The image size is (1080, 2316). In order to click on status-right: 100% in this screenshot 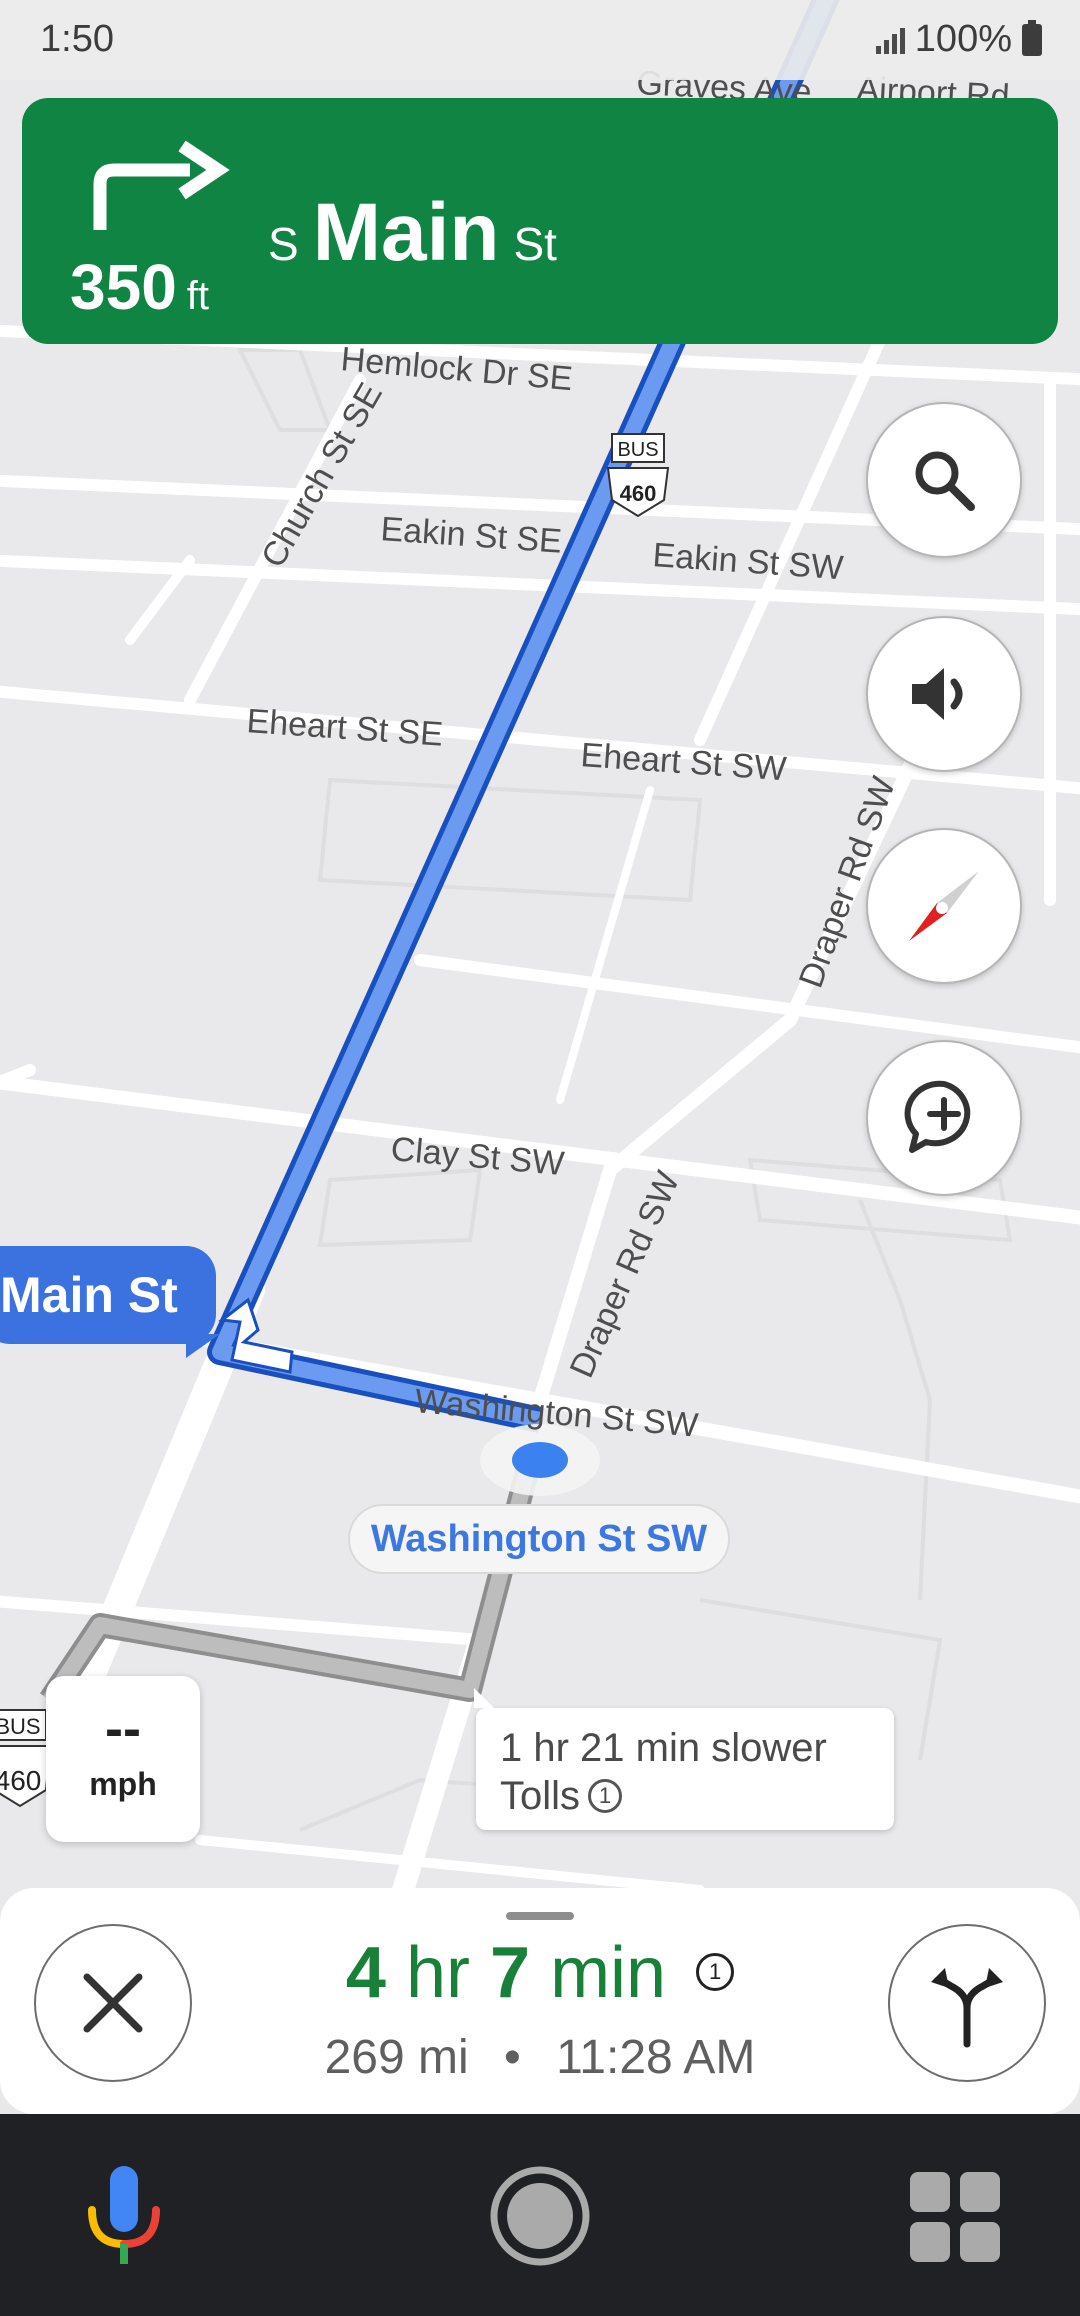, I will do `click(958, 39)`.